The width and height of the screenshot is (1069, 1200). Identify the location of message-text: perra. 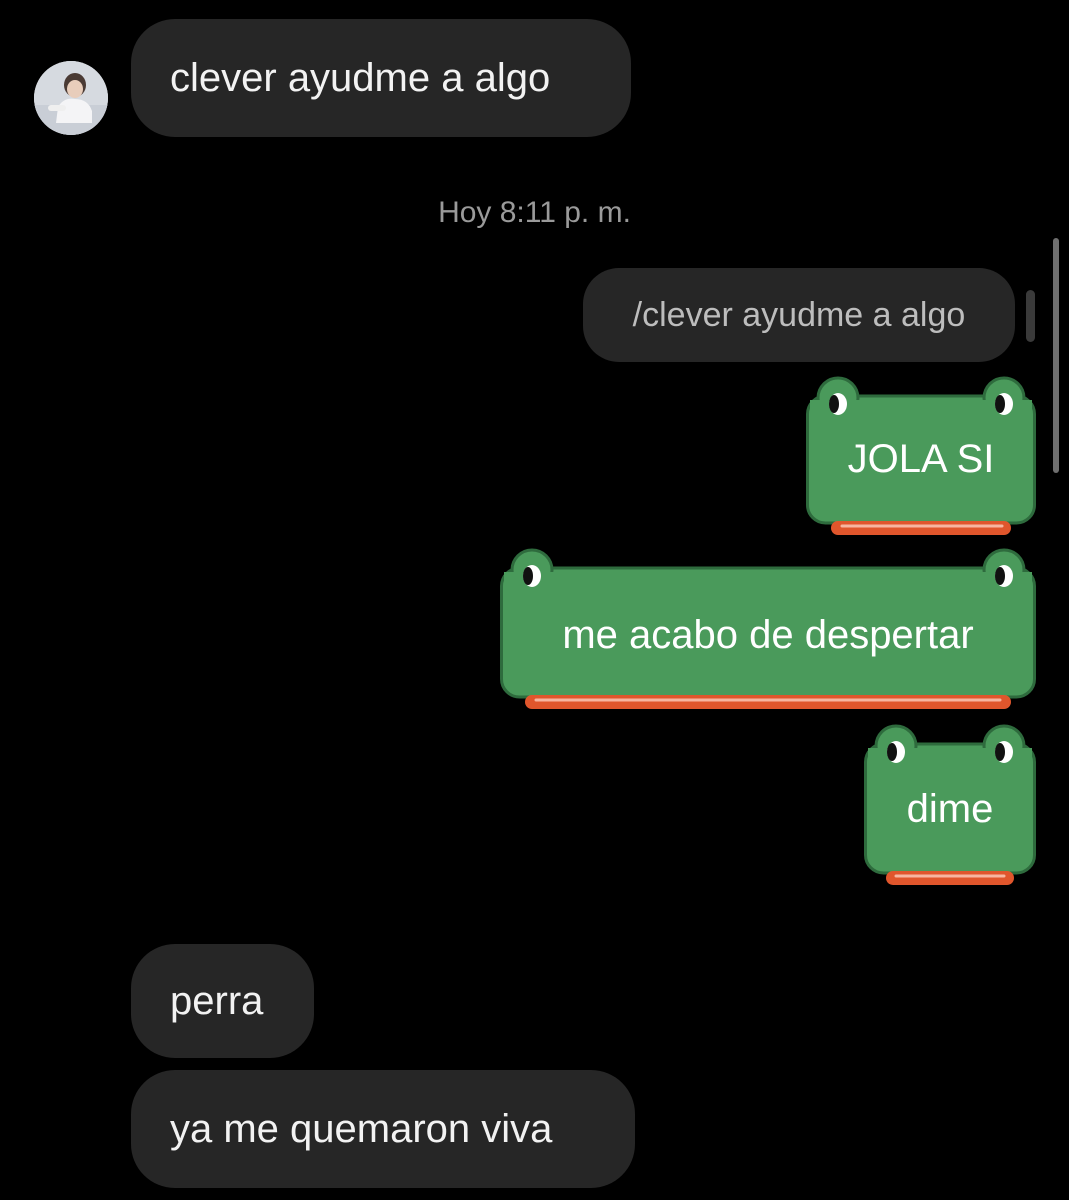
(217, 1000).